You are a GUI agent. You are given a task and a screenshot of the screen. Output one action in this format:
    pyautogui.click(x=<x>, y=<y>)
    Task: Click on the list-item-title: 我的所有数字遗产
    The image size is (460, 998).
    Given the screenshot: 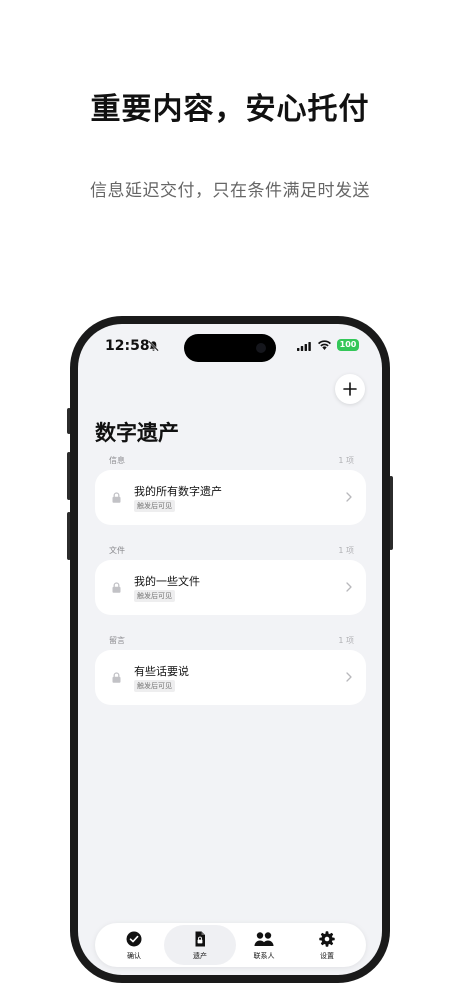 What is the action you would take?
    pyautogui.click(x=178, y=491)
    